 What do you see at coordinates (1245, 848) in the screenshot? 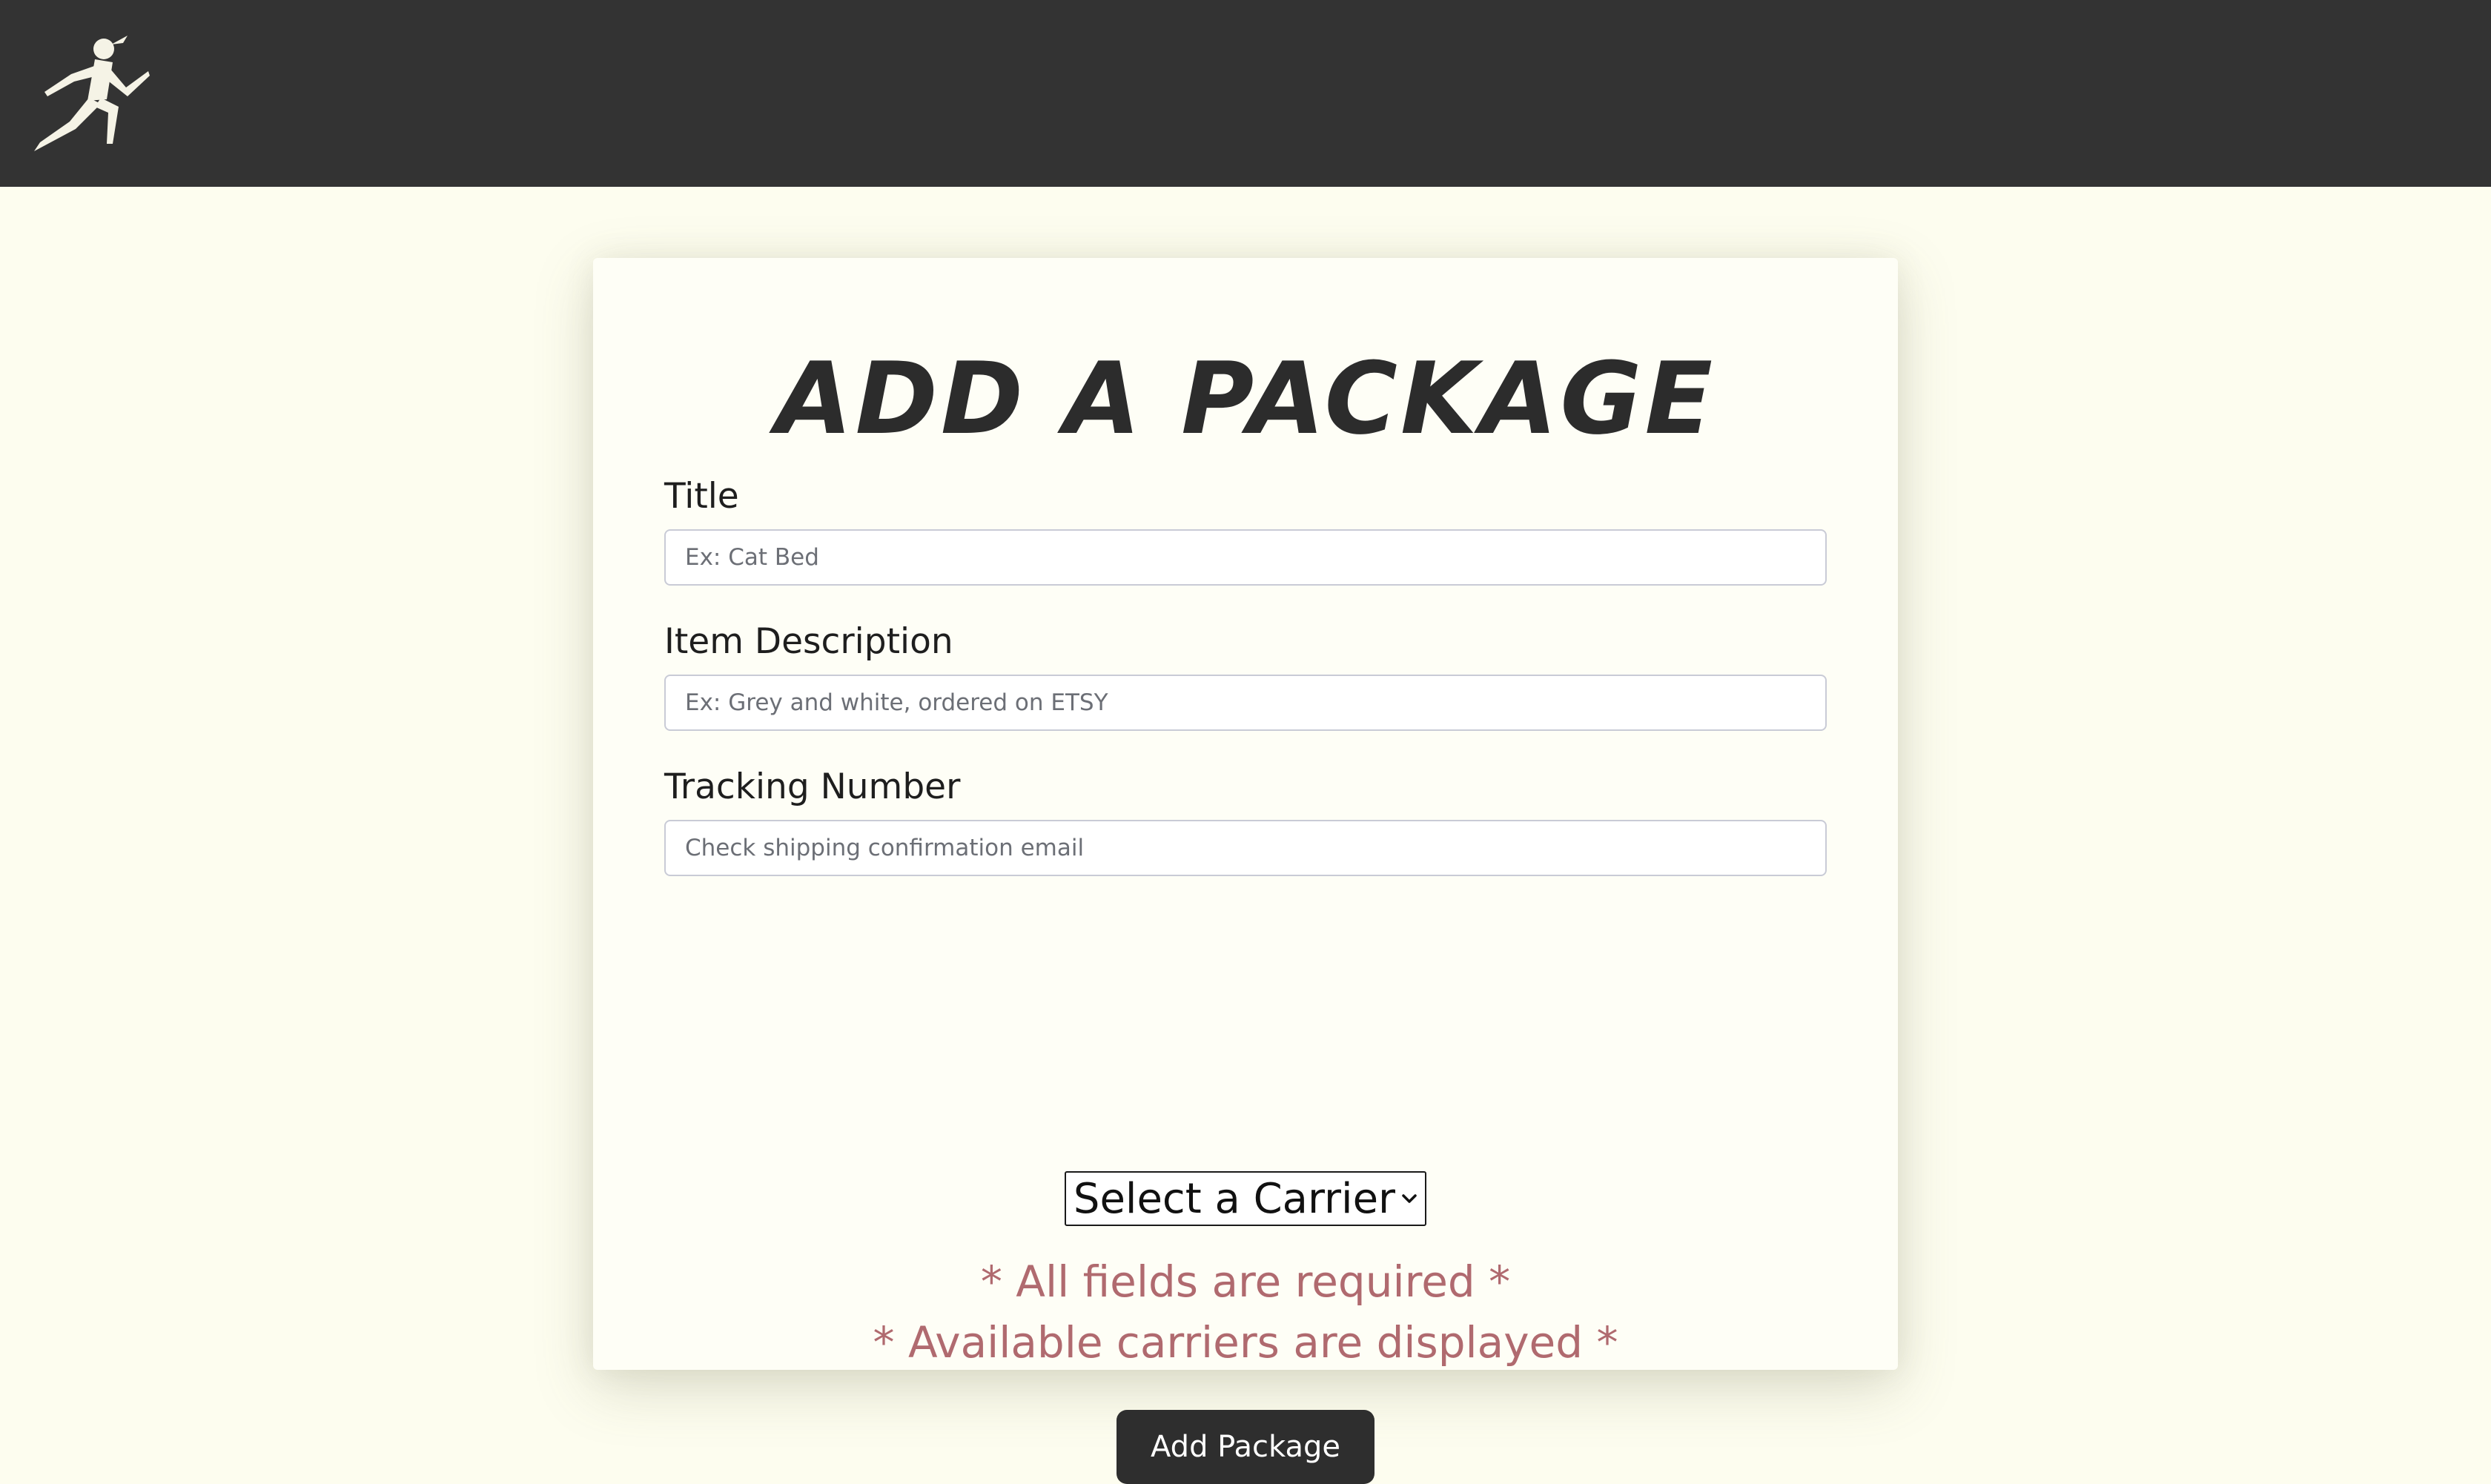
I see `tracking-number-input` at bounding box center [1245, 848].